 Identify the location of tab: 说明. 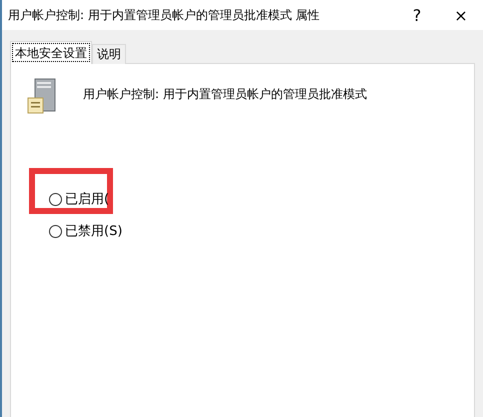
(109, 54).